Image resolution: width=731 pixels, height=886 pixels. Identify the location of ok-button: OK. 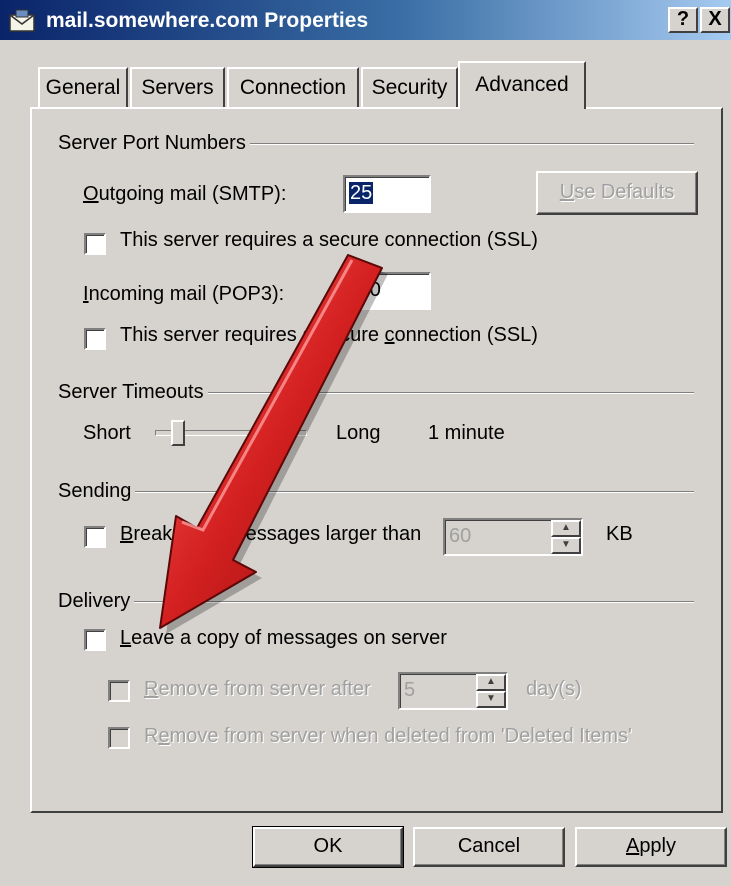
(328, 847).